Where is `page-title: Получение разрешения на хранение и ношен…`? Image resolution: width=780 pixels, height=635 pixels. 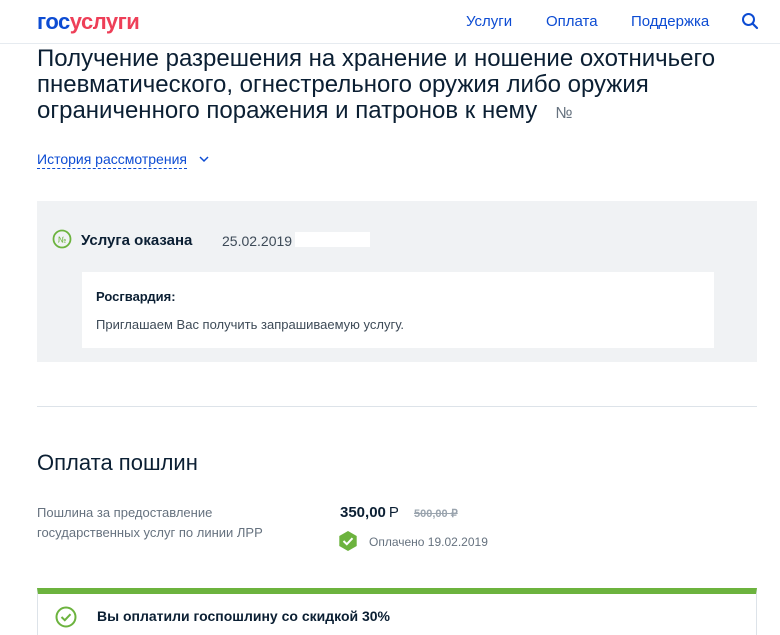
page-title: Получение разрешения на хранение и ношен… is located at coordinates (397, 86).